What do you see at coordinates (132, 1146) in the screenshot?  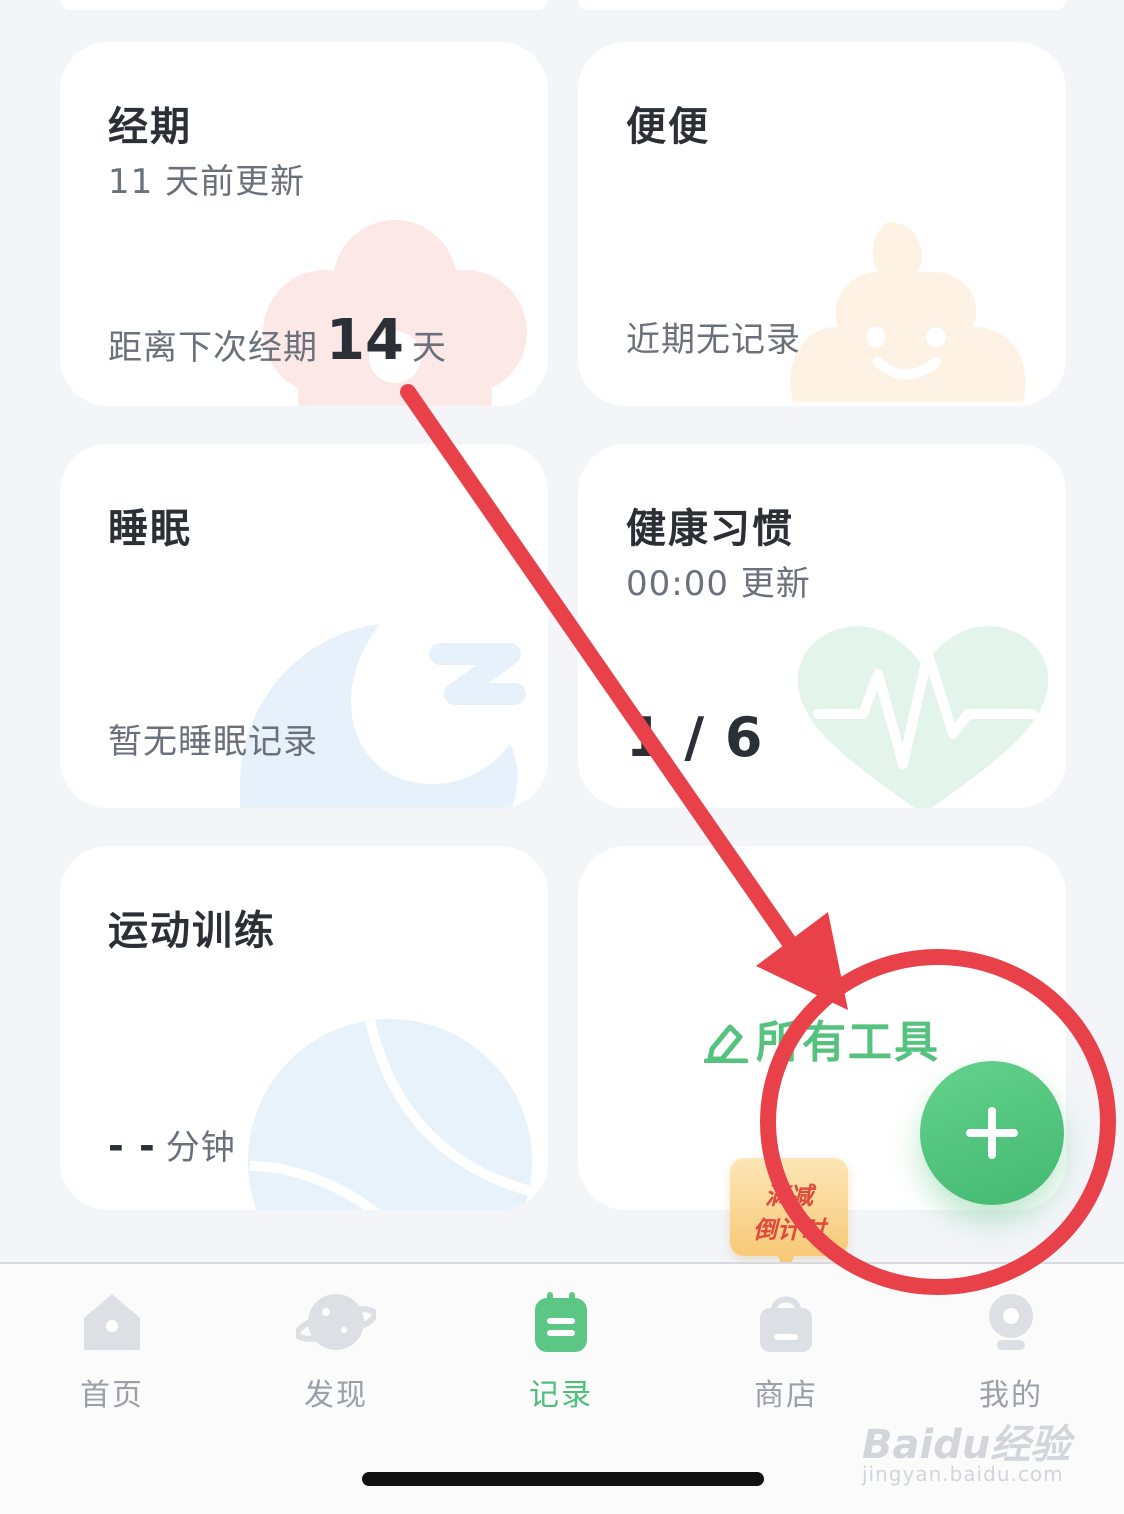 I see `minutes-value: - -` at bounding box center [132, 1146].